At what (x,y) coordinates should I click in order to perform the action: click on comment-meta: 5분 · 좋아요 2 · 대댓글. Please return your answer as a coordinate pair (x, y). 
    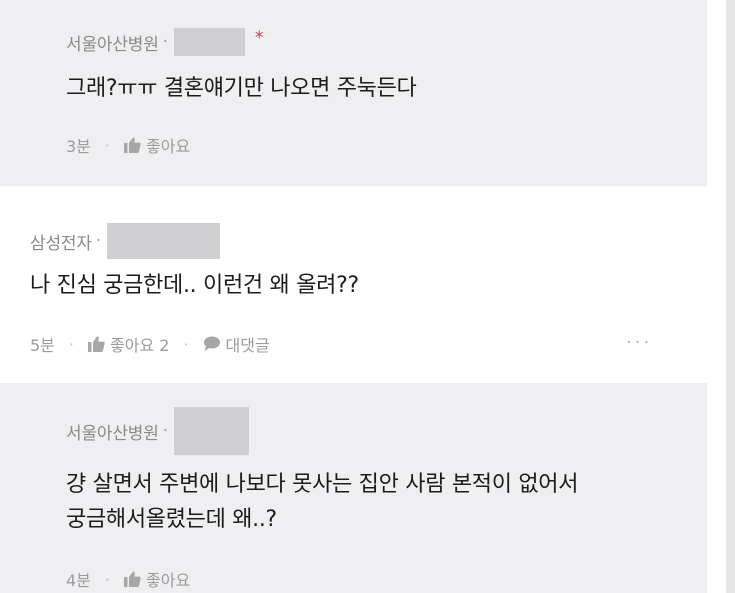
    Looking at the image, I should click on (150, 344).